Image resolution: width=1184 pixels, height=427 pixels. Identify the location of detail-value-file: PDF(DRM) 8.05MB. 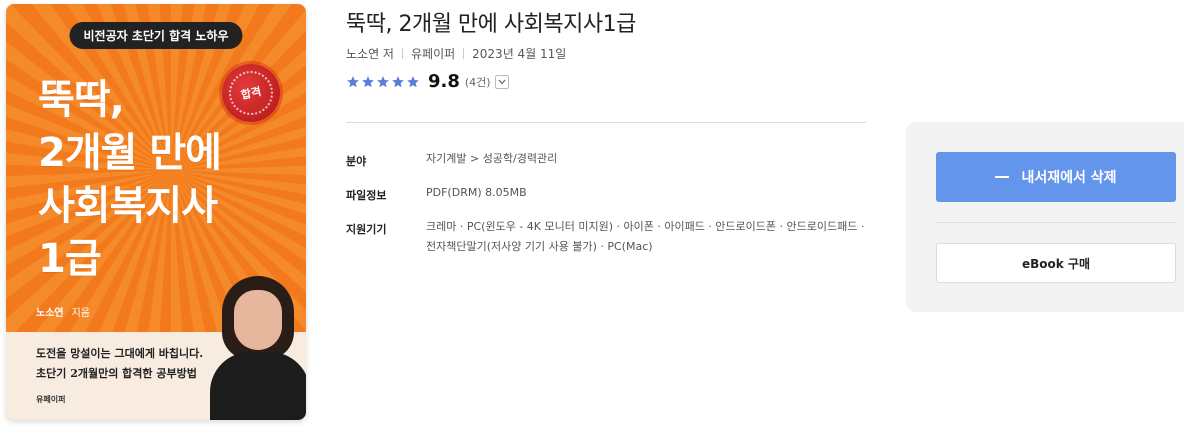
(476, 192).